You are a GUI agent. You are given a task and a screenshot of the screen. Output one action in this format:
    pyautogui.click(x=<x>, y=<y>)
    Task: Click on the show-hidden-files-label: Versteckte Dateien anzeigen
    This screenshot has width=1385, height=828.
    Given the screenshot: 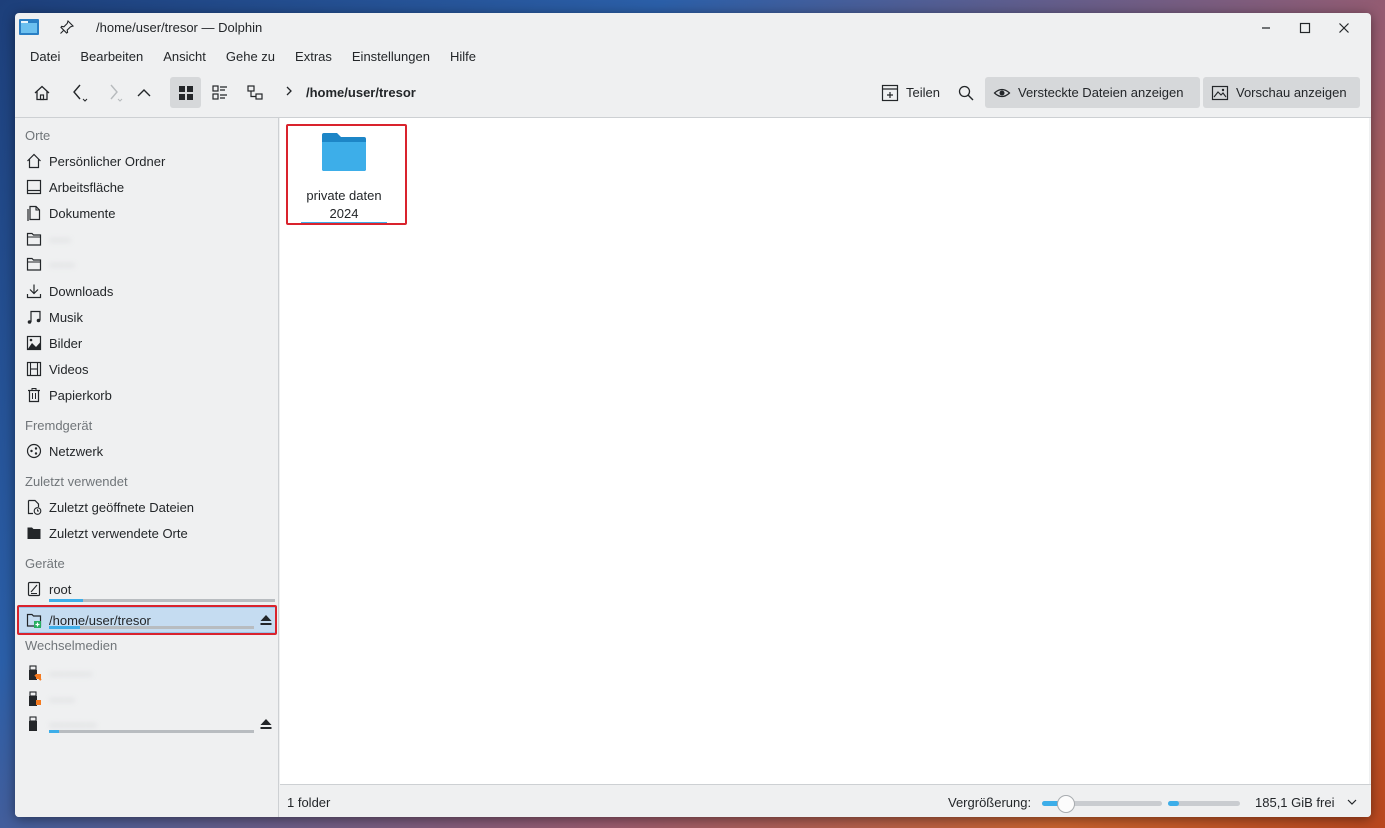 What is the action you would take?
    pyautogui.click(x=1101, y=92)
    